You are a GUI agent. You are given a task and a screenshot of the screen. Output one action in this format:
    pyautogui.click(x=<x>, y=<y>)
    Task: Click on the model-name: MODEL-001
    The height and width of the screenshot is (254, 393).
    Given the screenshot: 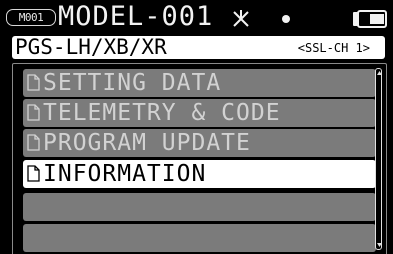 What is the action you would take?
    pyautogui.click(x=135, y=17)
    